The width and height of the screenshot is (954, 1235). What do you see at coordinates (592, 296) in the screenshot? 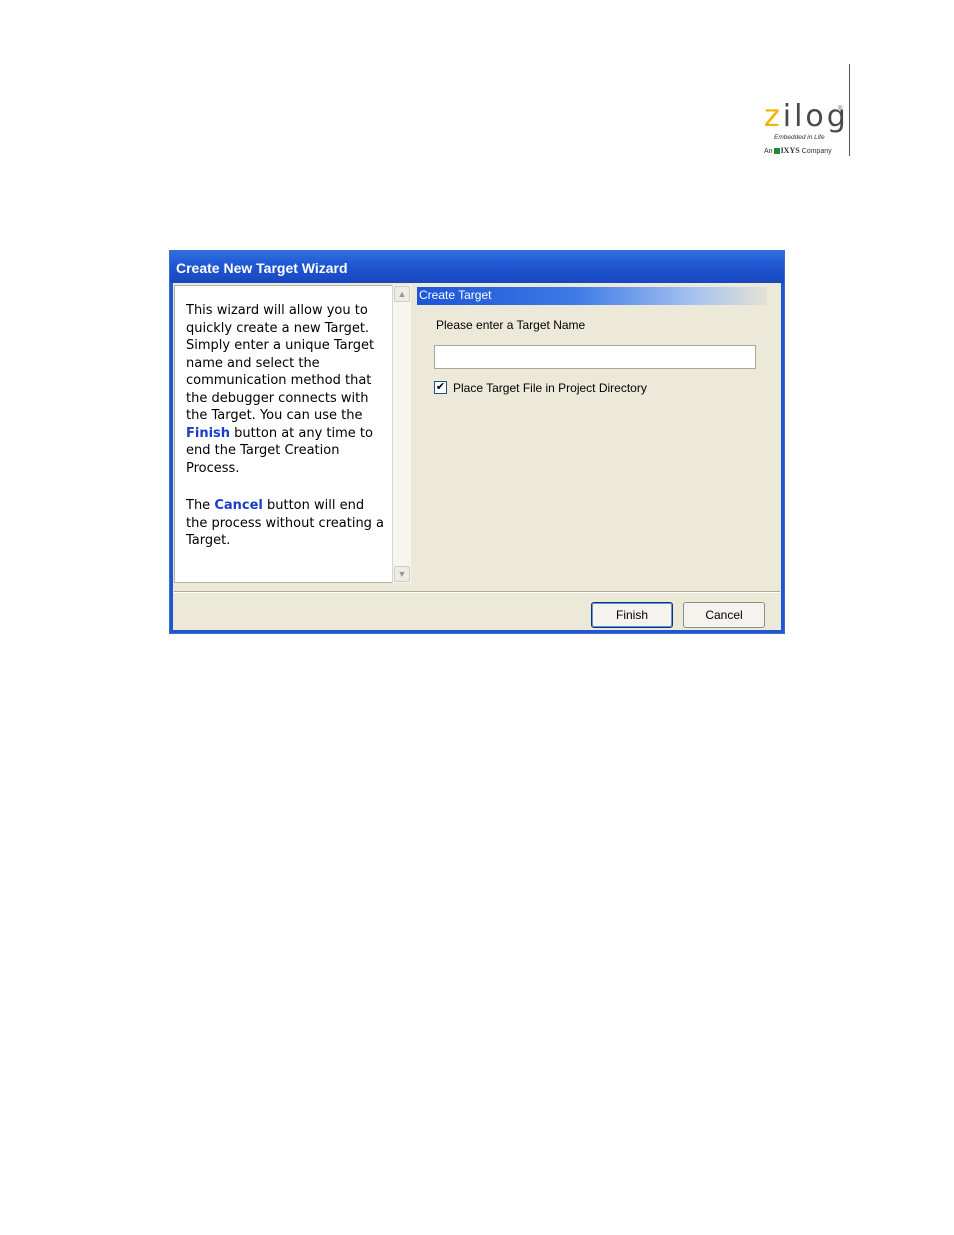
I see `section-header: Create Target` at bounding box center [592, 296].